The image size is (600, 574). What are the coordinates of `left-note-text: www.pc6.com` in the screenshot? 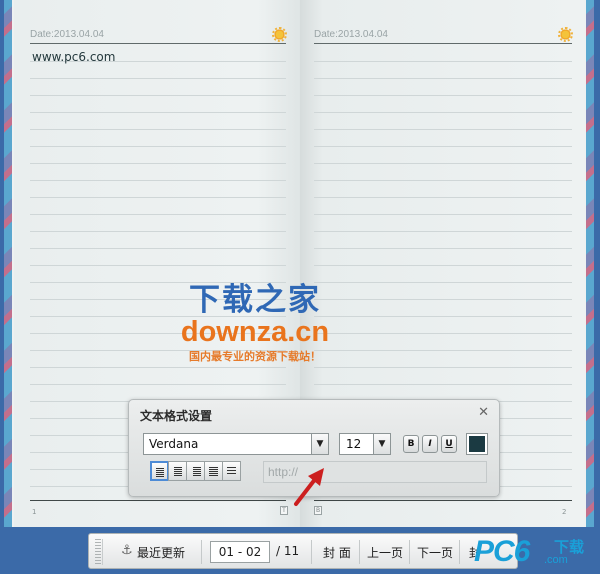 It's located at (73, 57).